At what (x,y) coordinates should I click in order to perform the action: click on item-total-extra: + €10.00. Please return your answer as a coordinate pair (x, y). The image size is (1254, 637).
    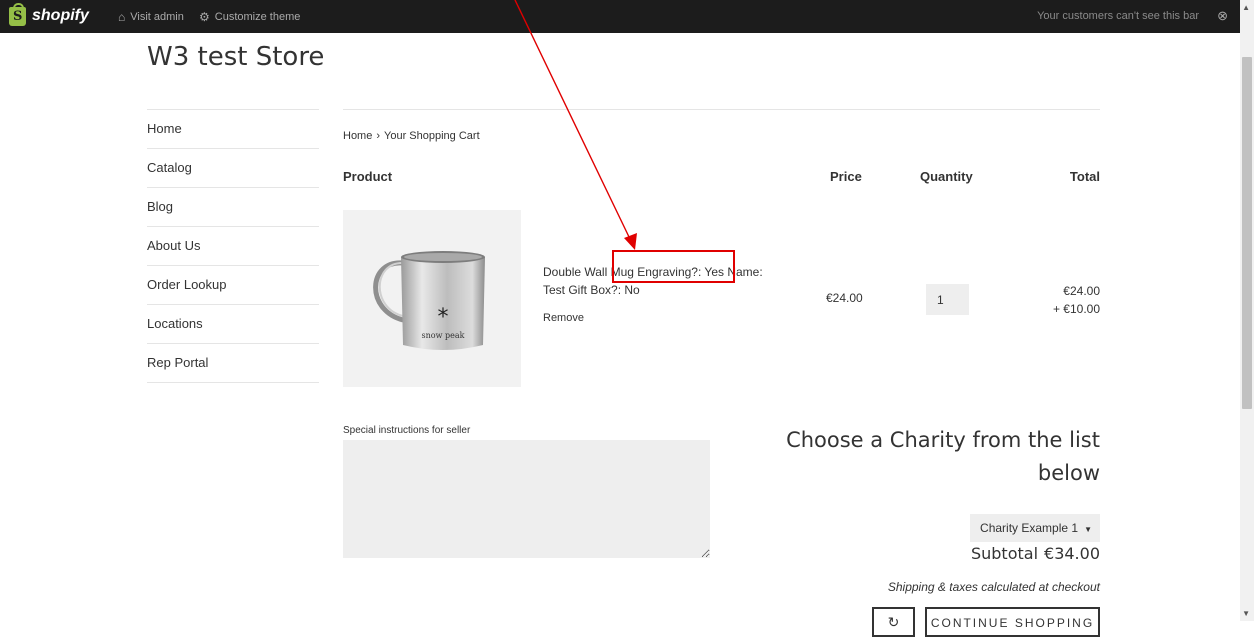
    Looking at the image, I should click on (1076, 309).